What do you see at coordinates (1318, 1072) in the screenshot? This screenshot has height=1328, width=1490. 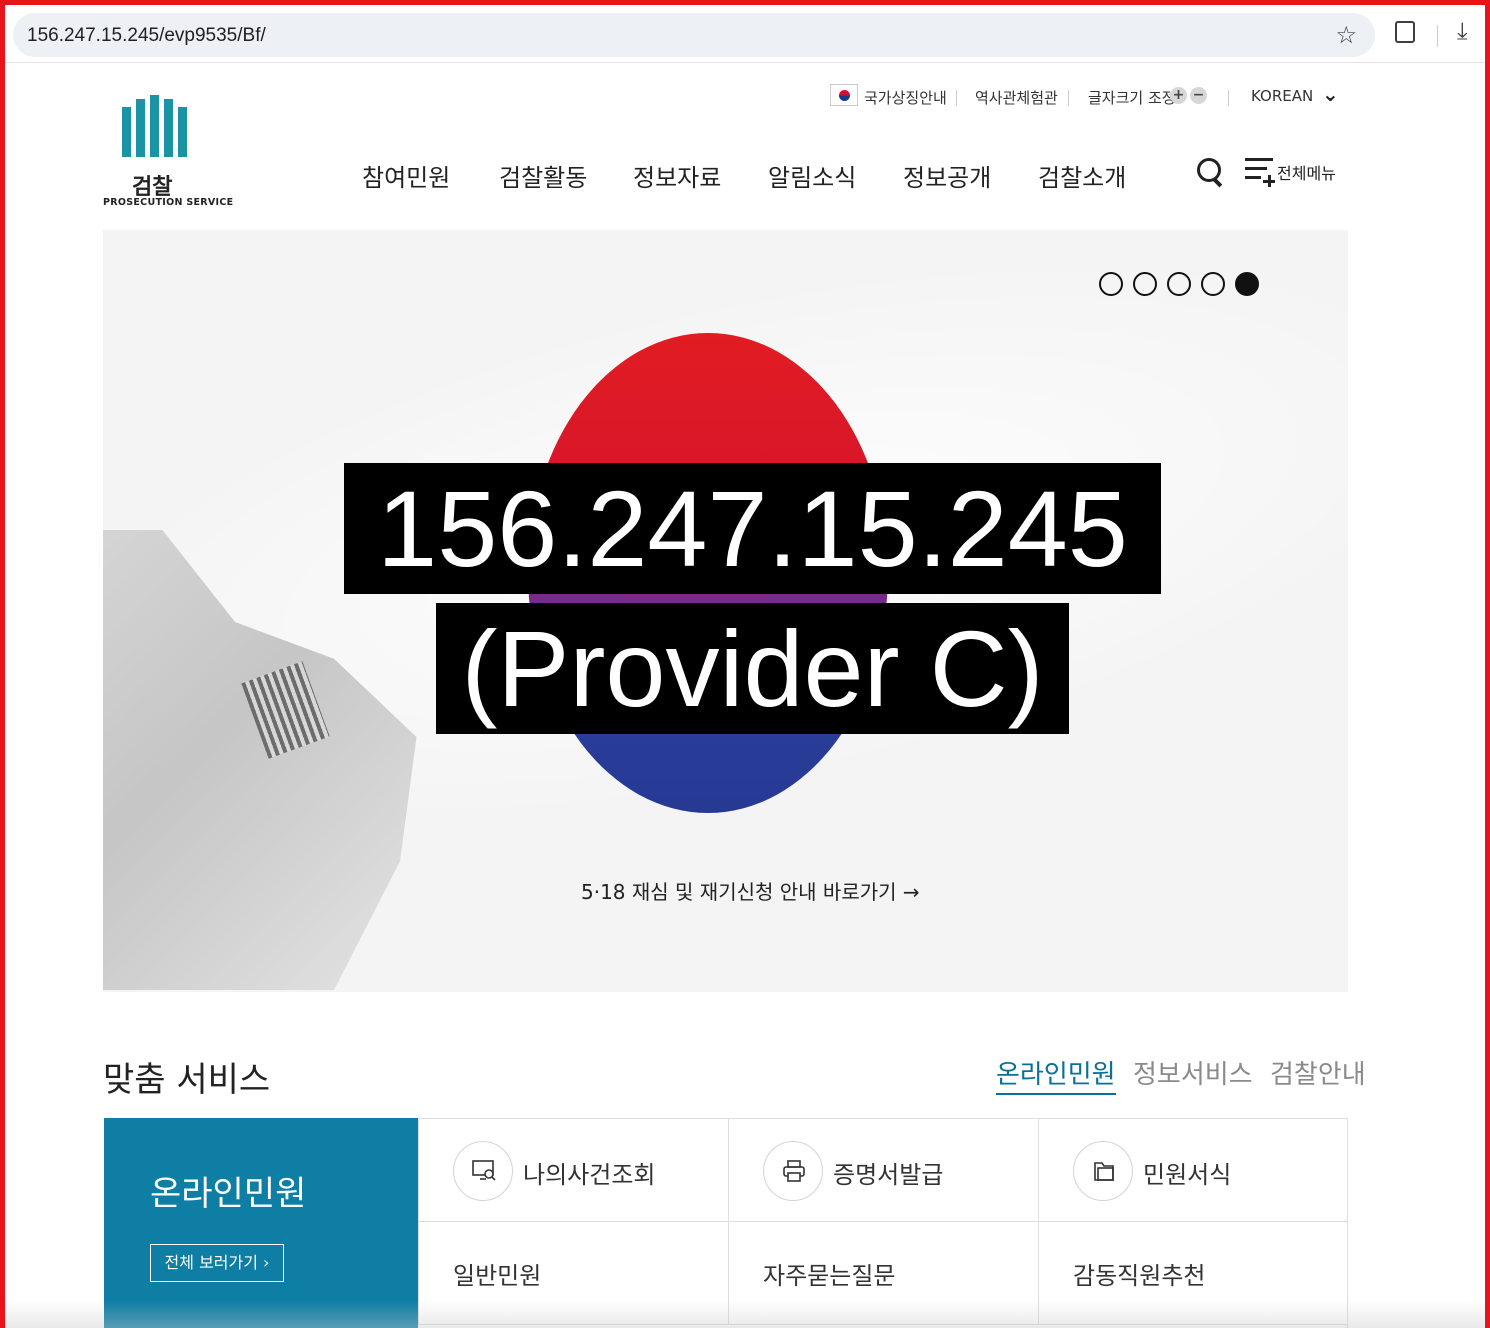 I see `tab-prosecution-guide: 검찰안내` at bounding box center [1318, 1072].